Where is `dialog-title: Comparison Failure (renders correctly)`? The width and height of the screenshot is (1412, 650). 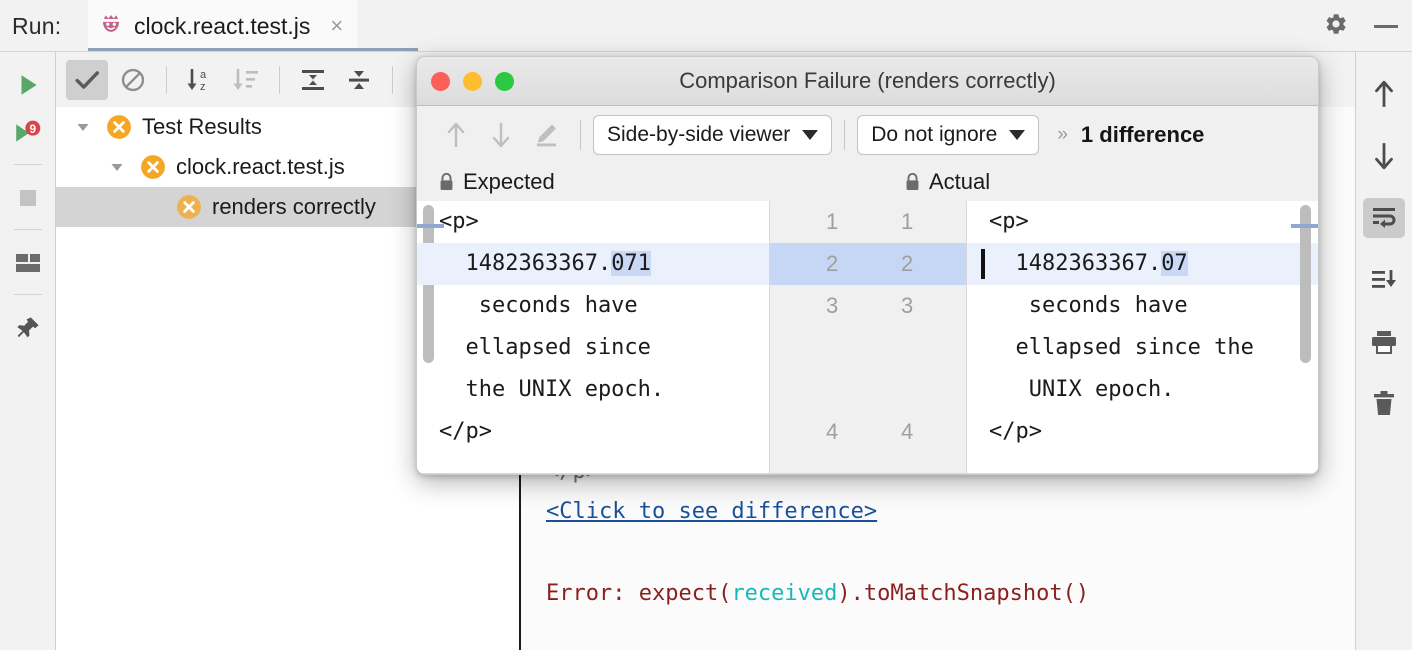 dialog-title: Comparison Failure (renders correctly) is located at coordinates (867, 80).